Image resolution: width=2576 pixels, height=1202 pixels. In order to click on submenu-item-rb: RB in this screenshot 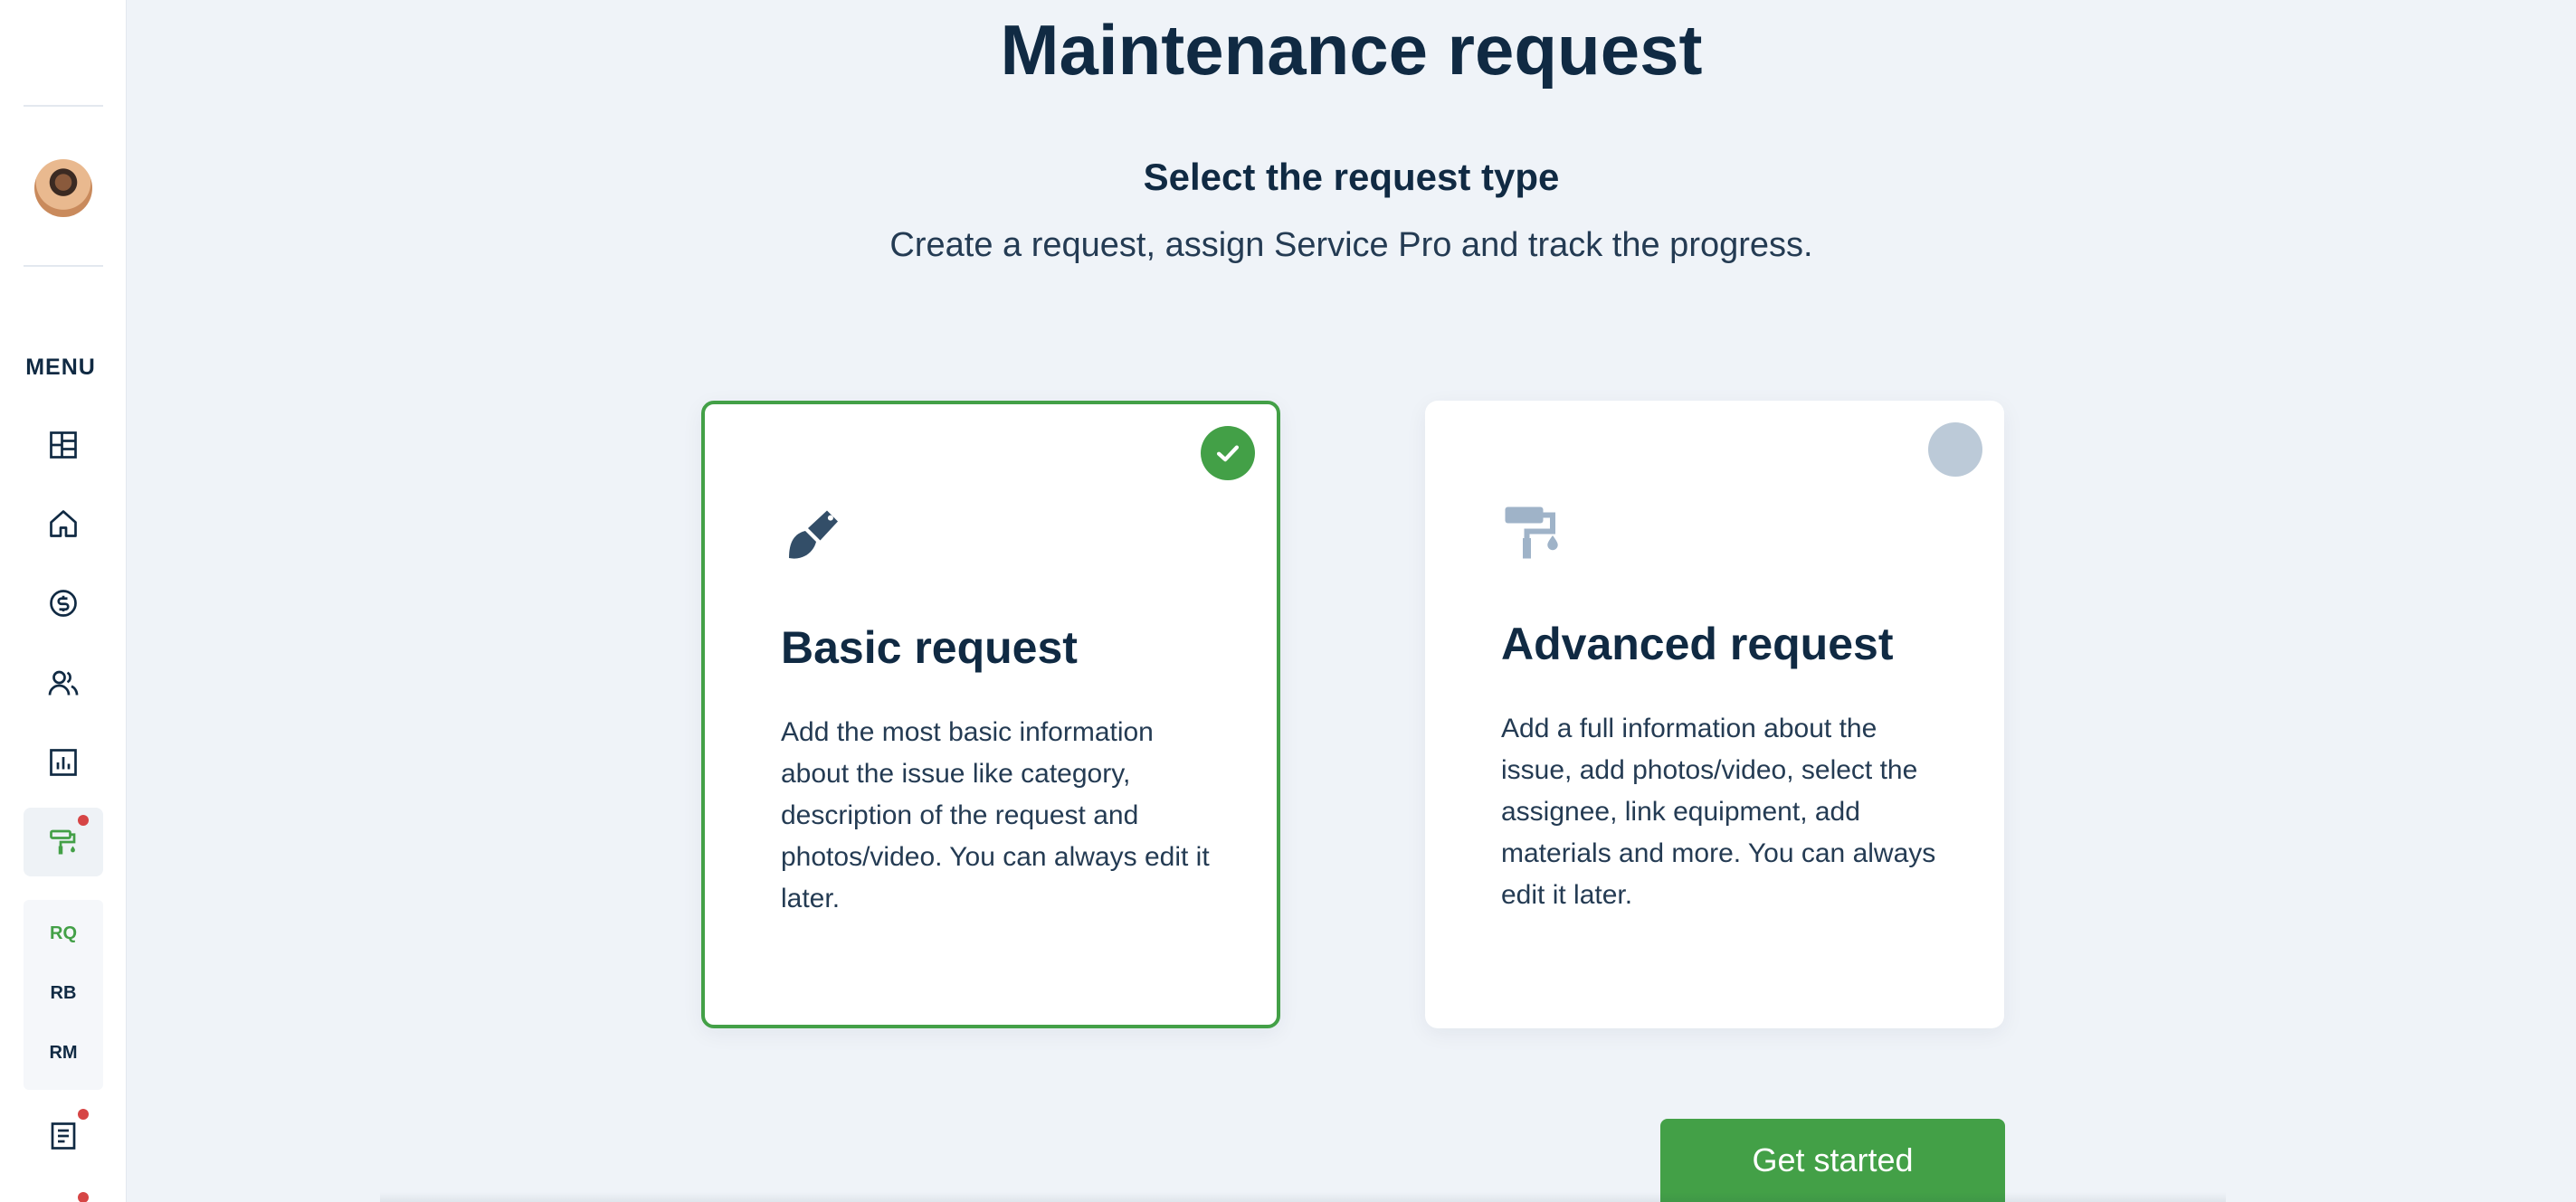, I will do `click(63, 993)`.